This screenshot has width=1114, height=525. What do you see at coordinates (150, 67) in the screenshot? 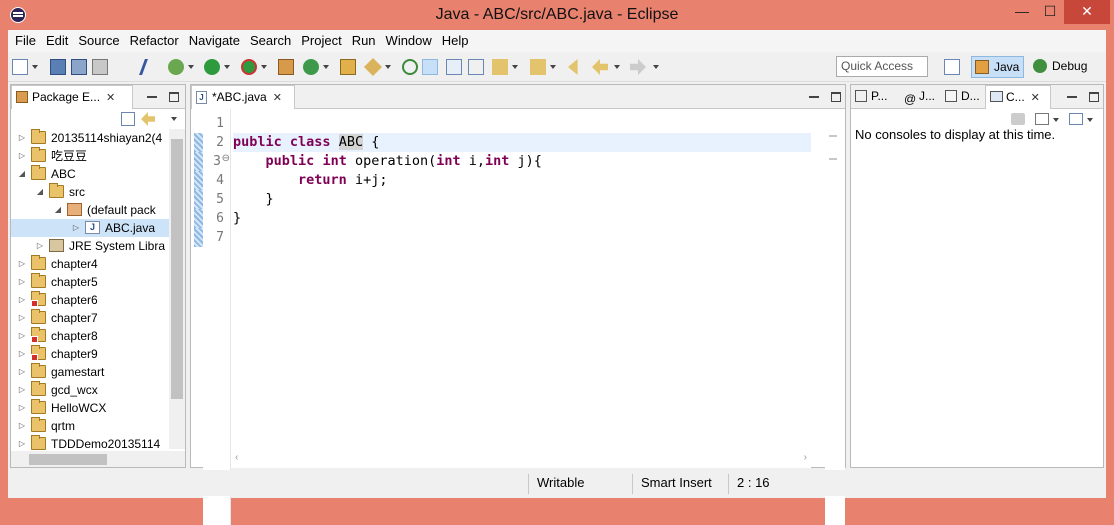
I see `toggle-mark-icon` at bounding box center [150, 67].